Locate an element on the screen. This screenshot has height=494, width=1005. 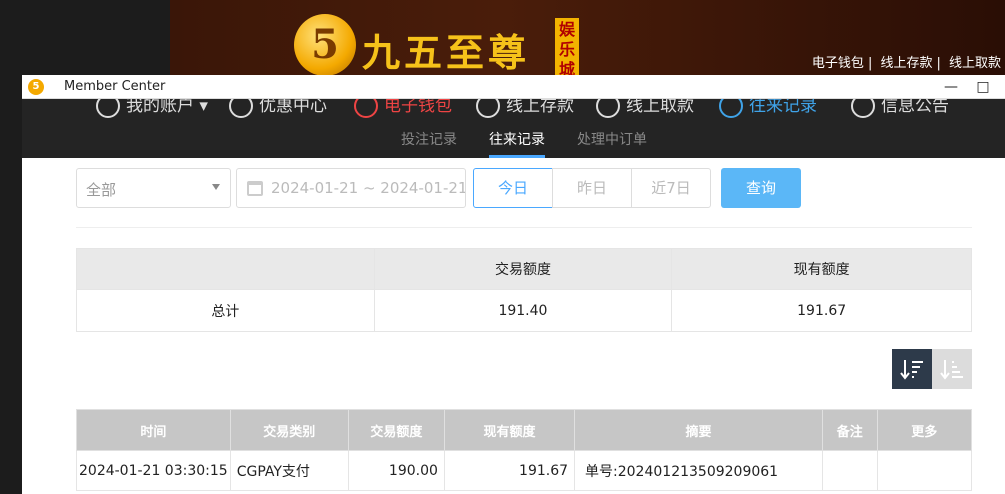
records-icon is located at coordinates (731, 108).